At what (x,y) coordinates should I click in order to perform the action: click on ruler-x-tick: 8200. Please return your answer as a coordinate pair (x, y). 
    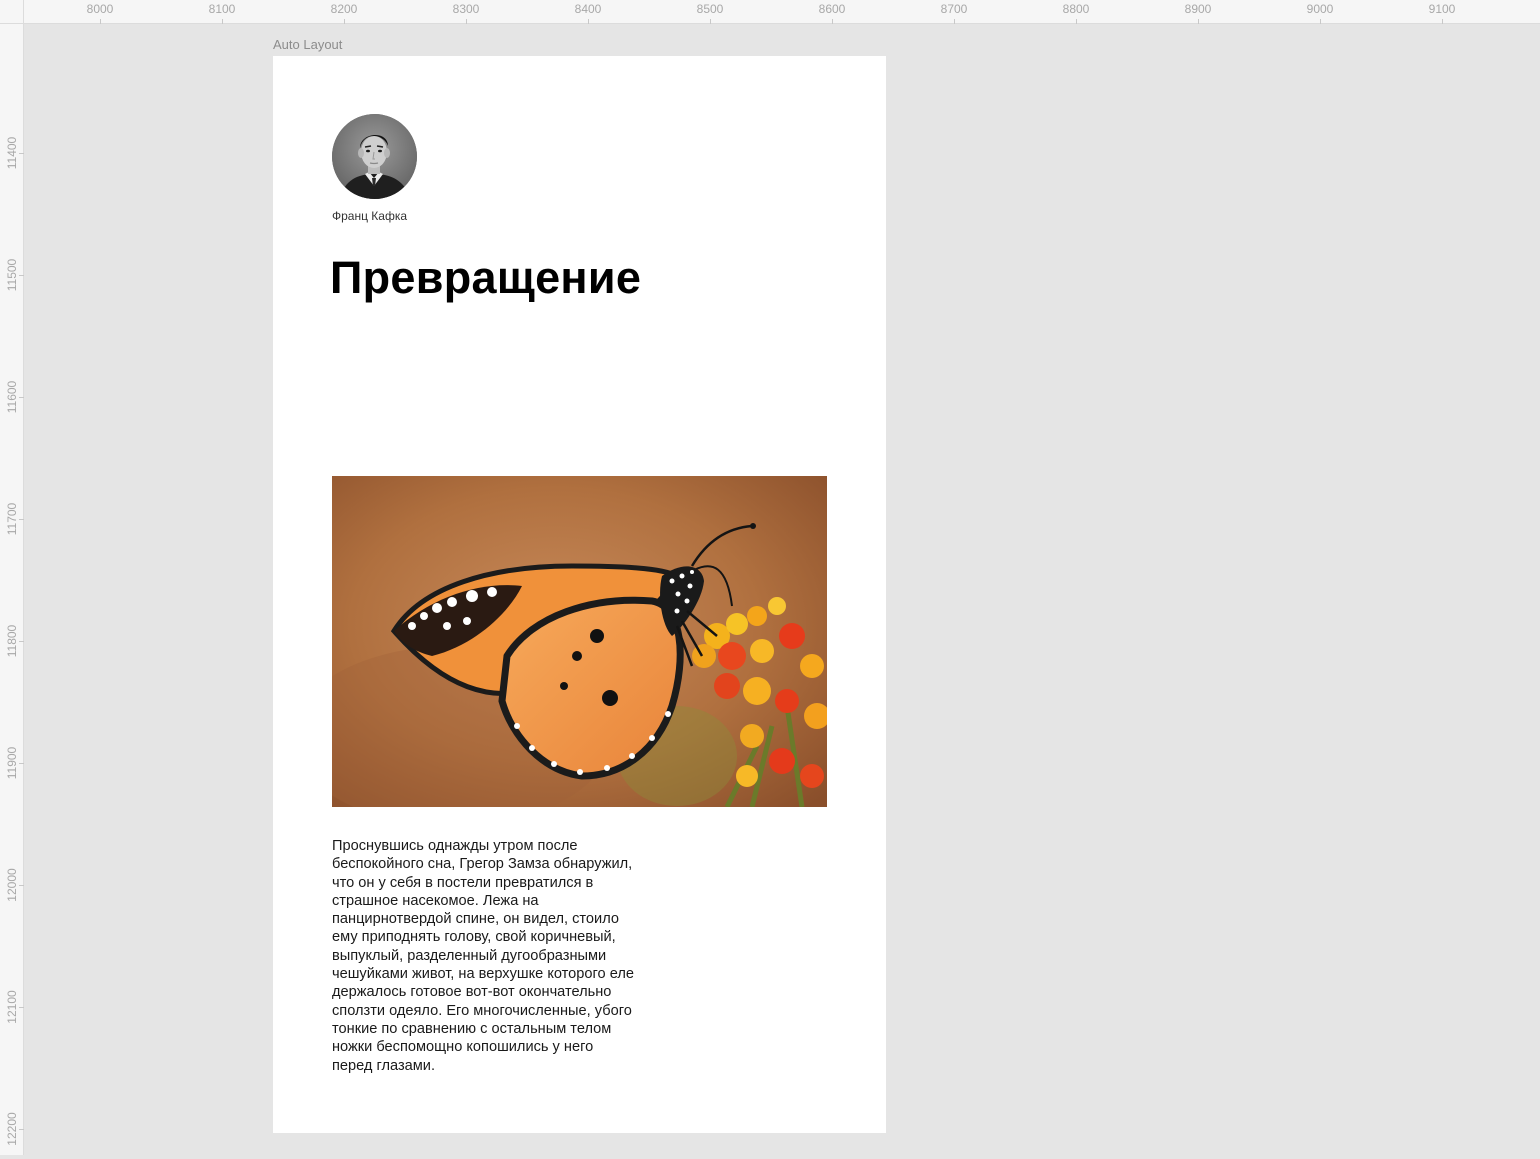
    Looking at the image, I should click on (344, 12).